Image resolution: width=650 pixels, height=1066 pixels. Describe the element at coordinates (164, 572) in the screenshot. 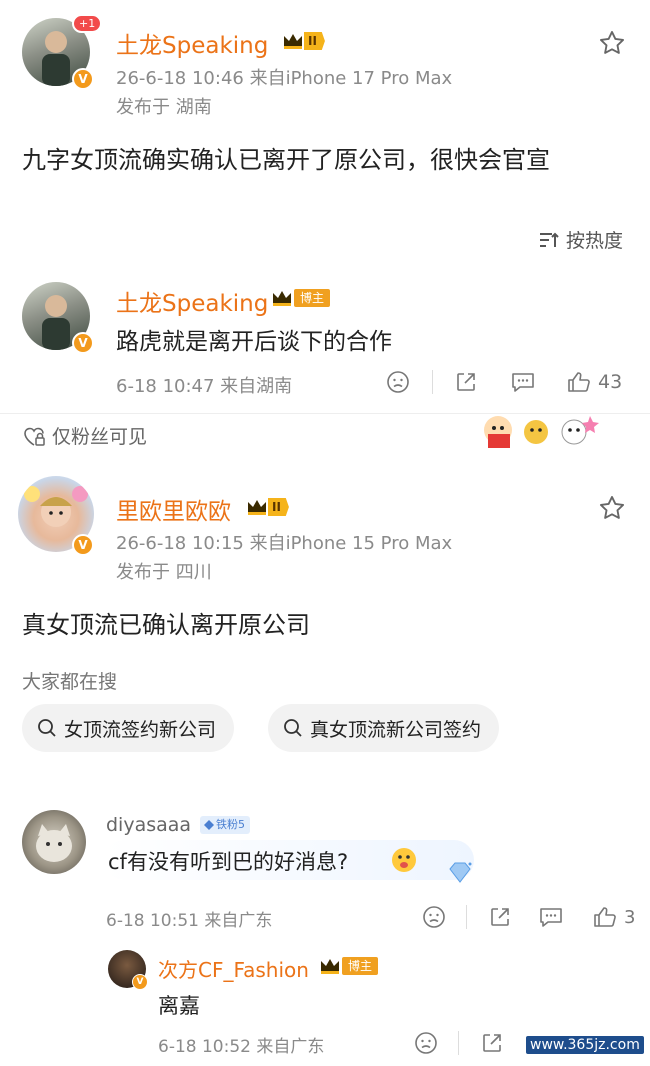

I see `post-location: 发布于 四川` at that location.